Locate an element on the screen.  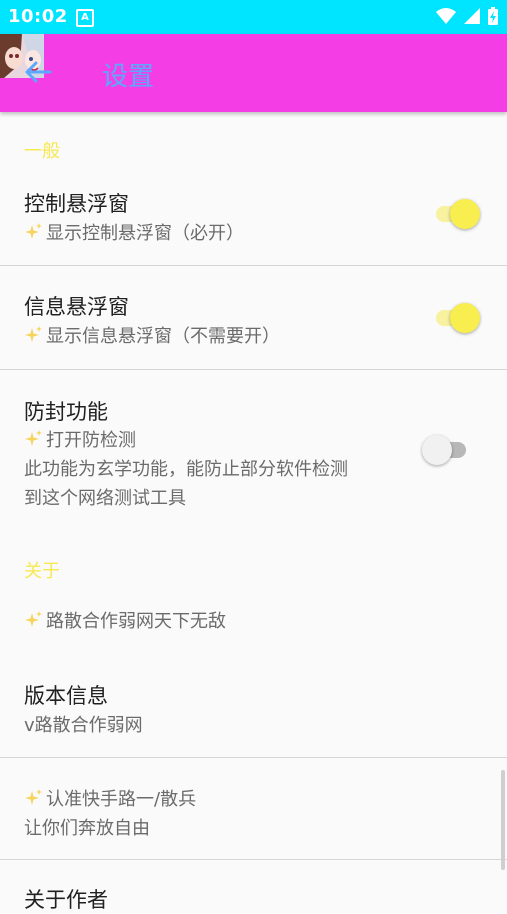
setting-description-line2: 到这个网络测试工具 is located at coordinates (105, 498).